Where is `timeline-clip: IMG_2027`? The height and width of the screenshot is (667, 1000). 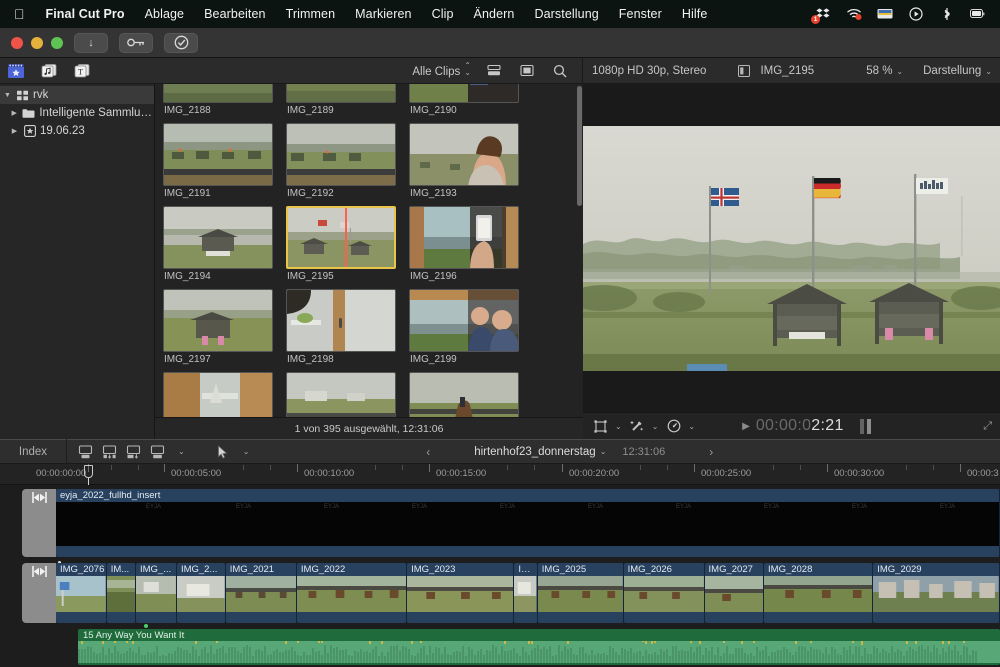 timeline-clip: IMG_2027 is located at coordinates (734, 593).